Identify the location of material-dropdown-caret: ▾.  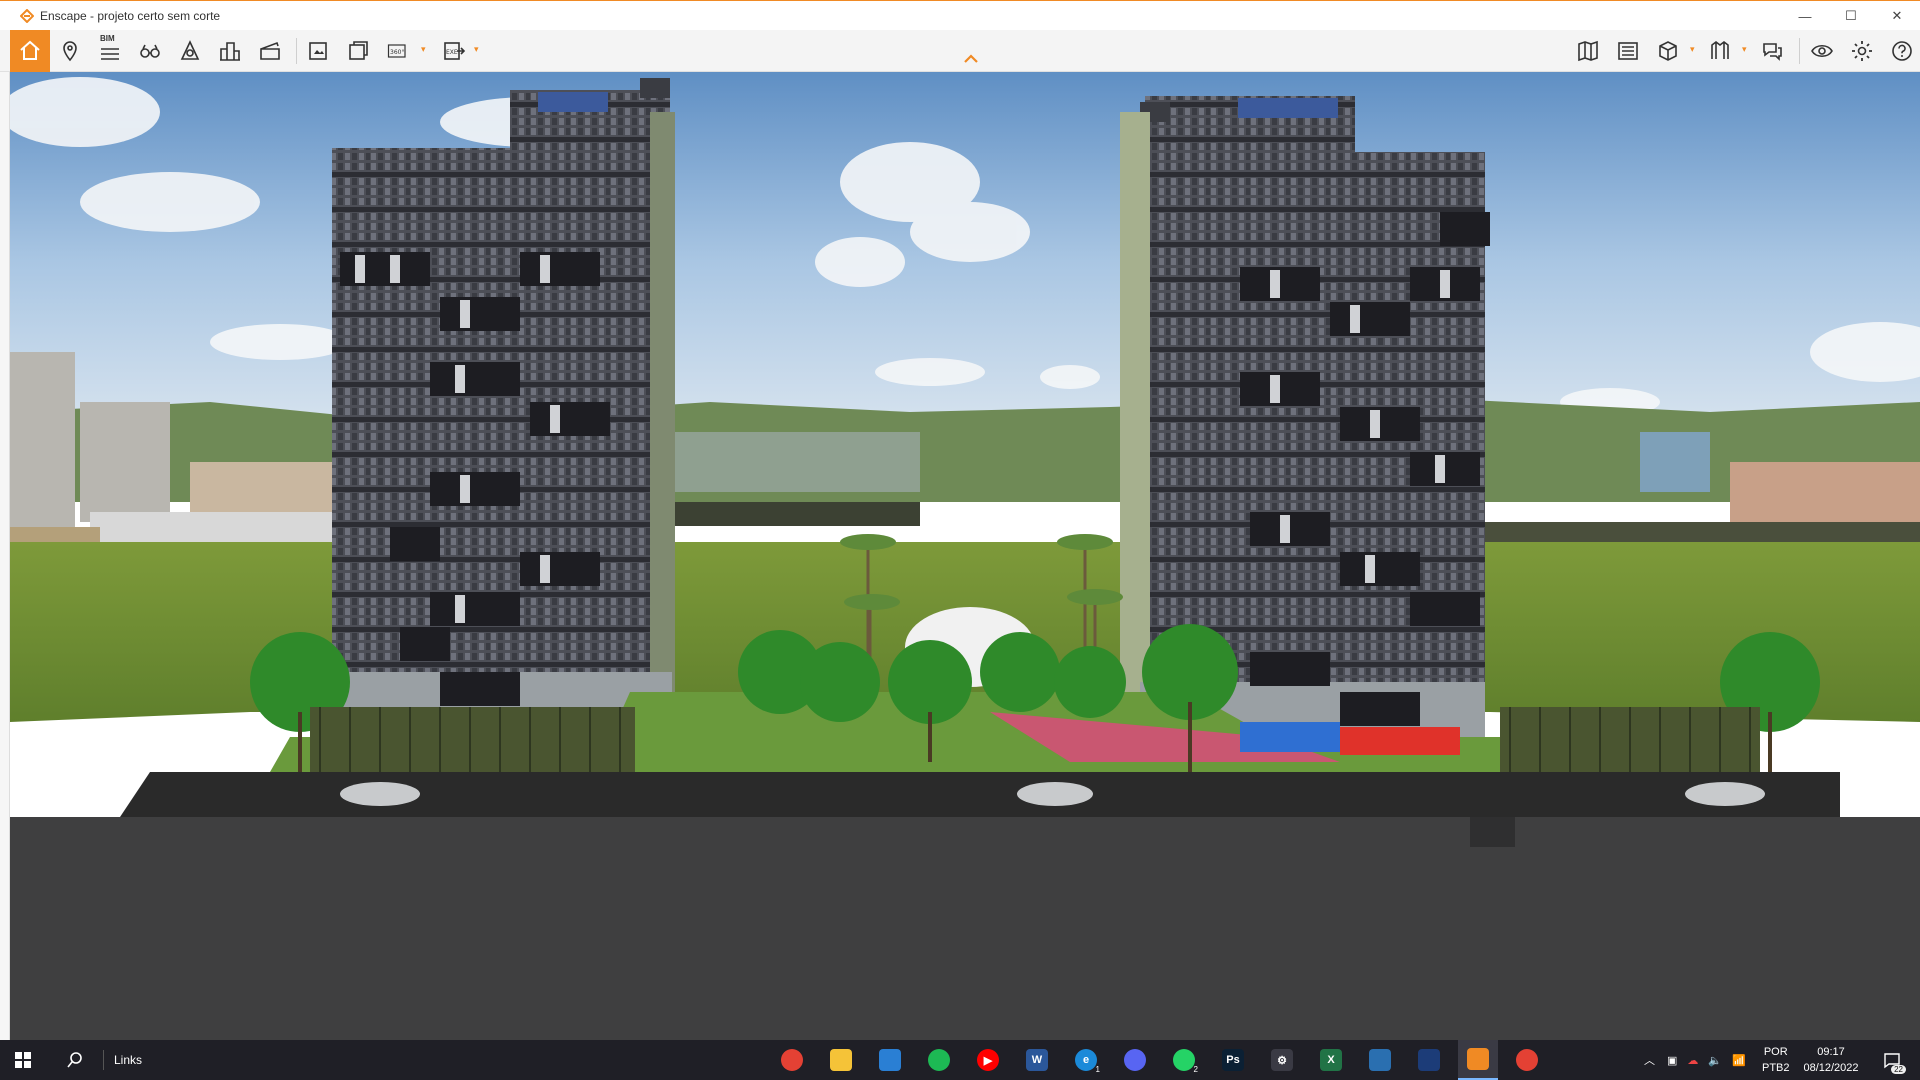
(1692, 49).